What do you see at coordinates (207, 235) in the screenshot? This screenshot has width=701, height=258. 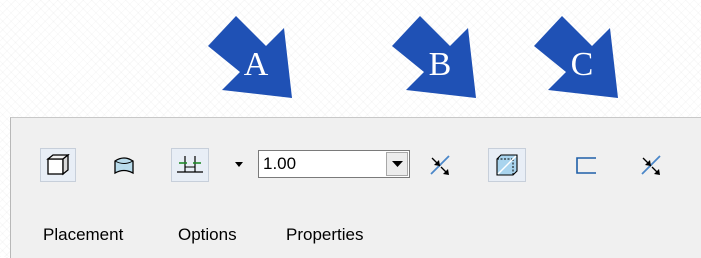 I see `tab-options: Options` at bounding box center [207, 235].